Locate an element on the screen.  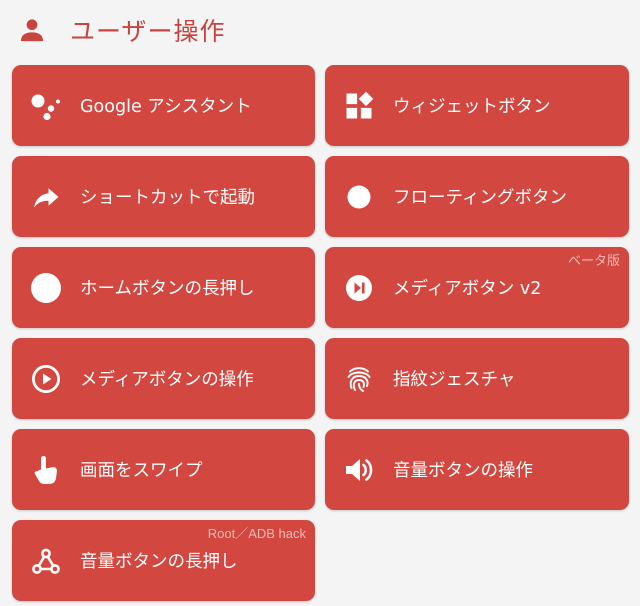
section-header: ユーザー操作 is located at coordinates (122, 30).